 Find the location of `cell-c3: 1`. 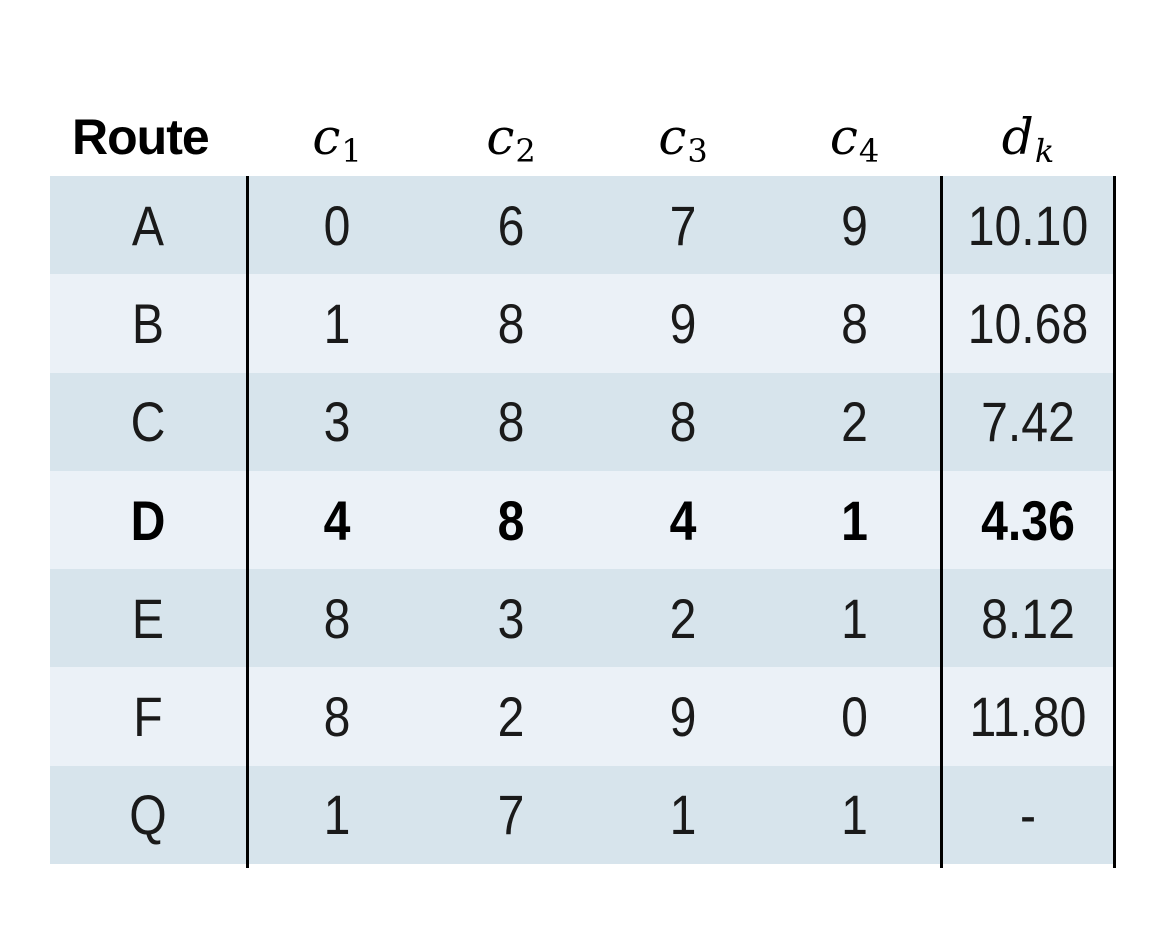

cell-c3: 1 is located at coordinates (683, 815).